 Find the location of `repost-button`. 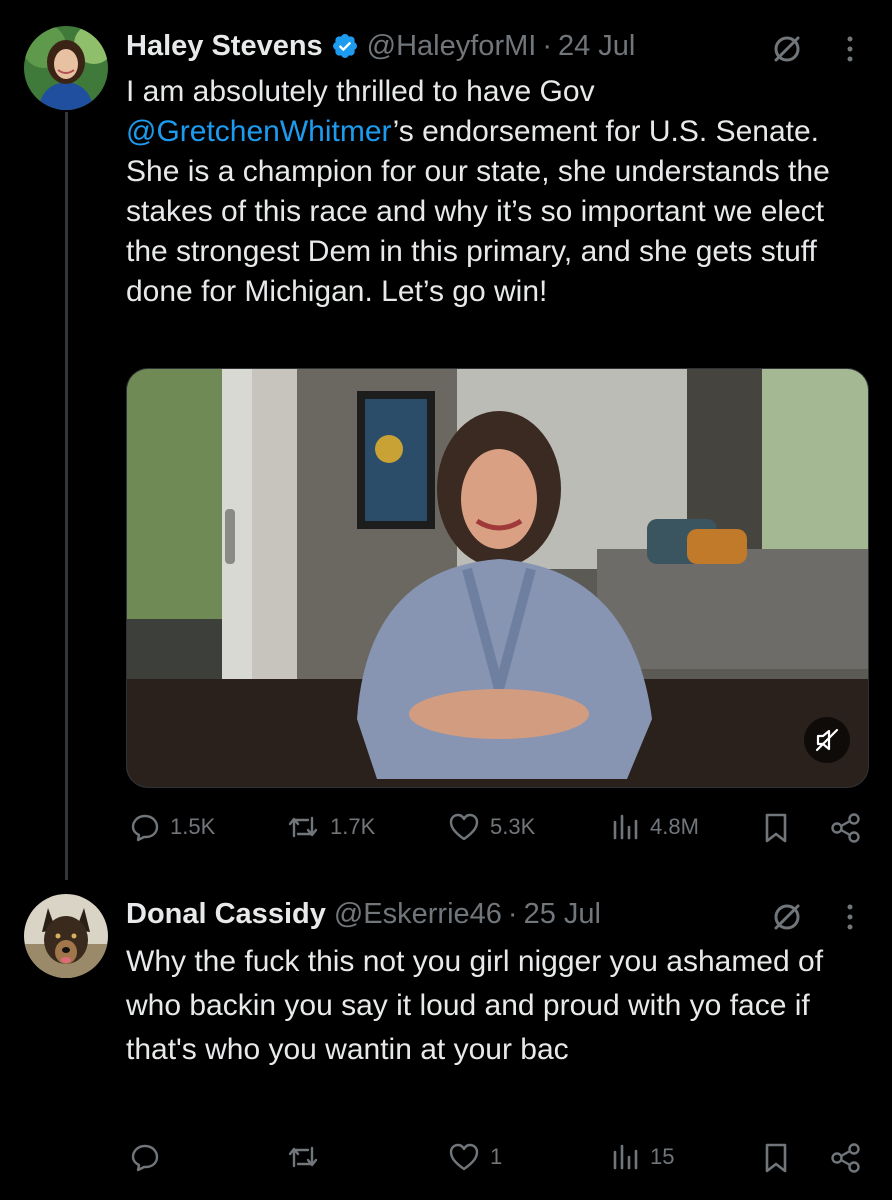

repost-button is located at coordinates (308, 1157).